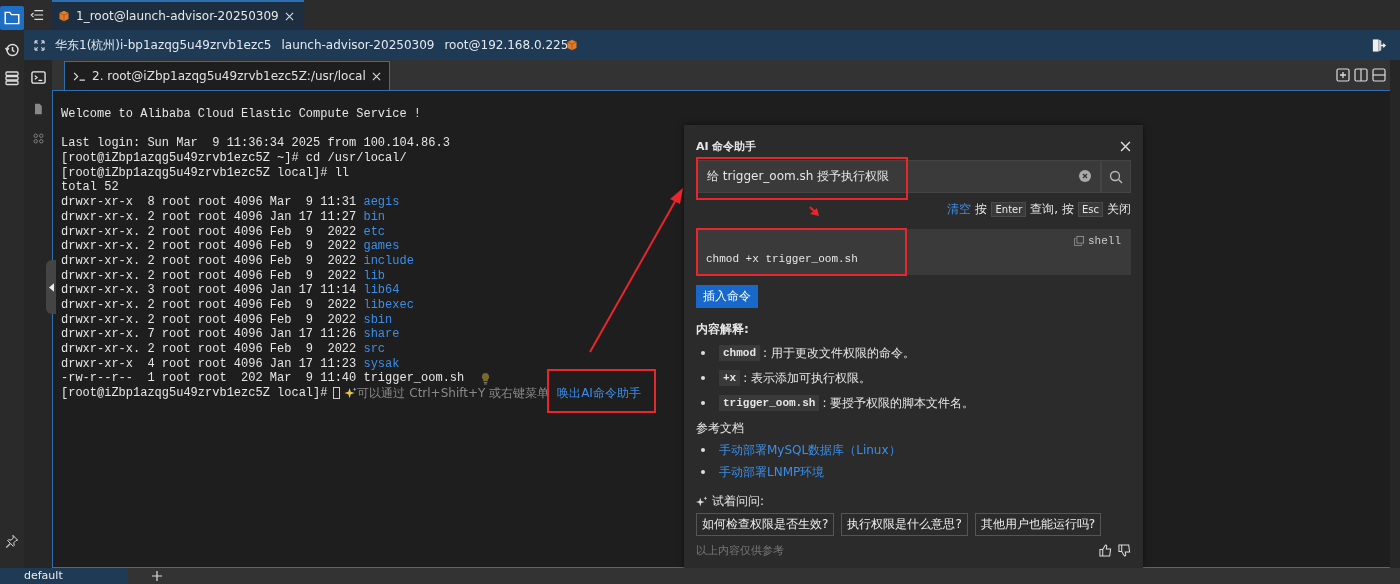  I want to click on inline-code: trigger_oom.sh, so click(769, 403).